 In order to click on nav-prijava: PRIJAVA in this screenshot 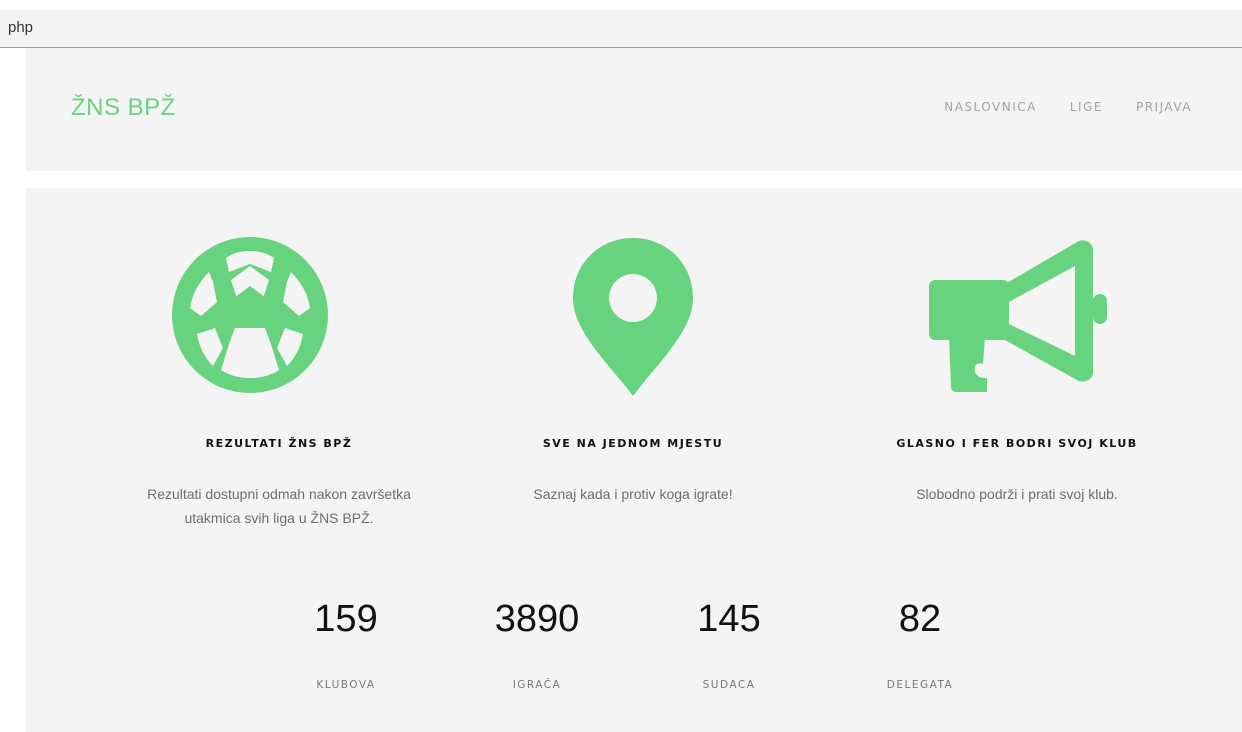, I will do `click(1164, 107)`.